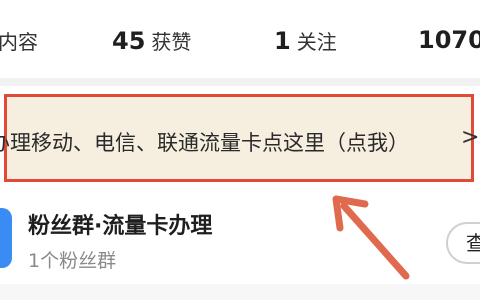 The width and height of the screenshot is (480, 300). I want to click on stat-likes-label: 获赞, so click(171, 42).